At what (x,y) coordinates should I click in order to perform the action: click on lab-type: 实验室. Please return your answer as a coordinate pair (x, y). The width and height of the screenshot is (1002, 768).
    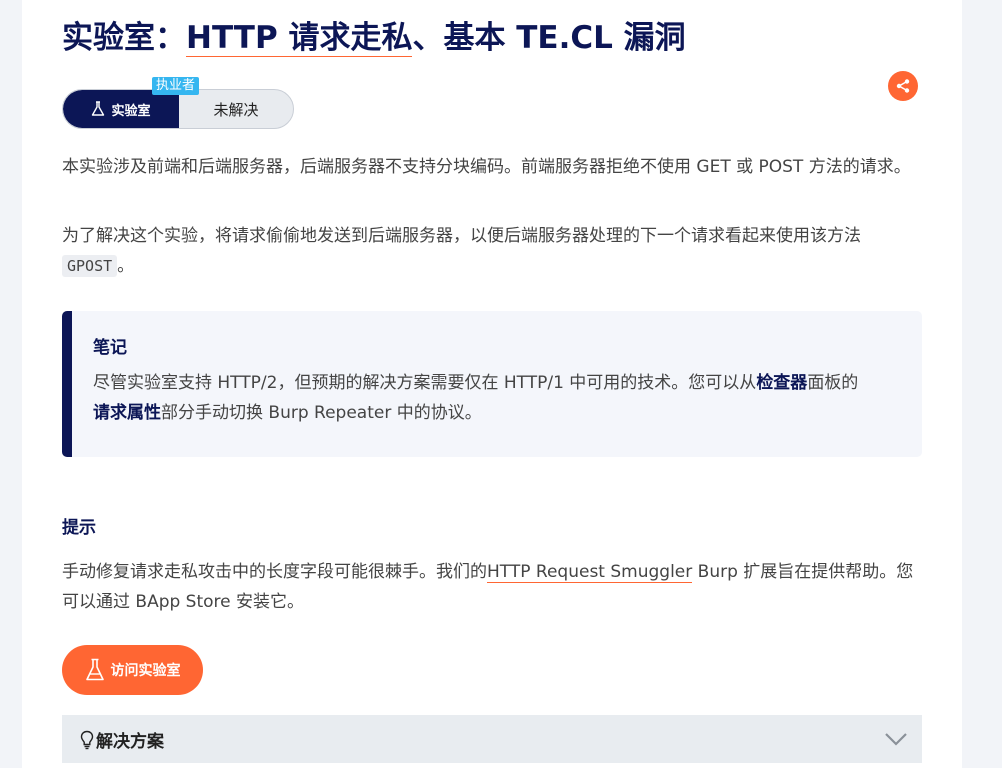
    Looking at the image, I should click on (121, 109).